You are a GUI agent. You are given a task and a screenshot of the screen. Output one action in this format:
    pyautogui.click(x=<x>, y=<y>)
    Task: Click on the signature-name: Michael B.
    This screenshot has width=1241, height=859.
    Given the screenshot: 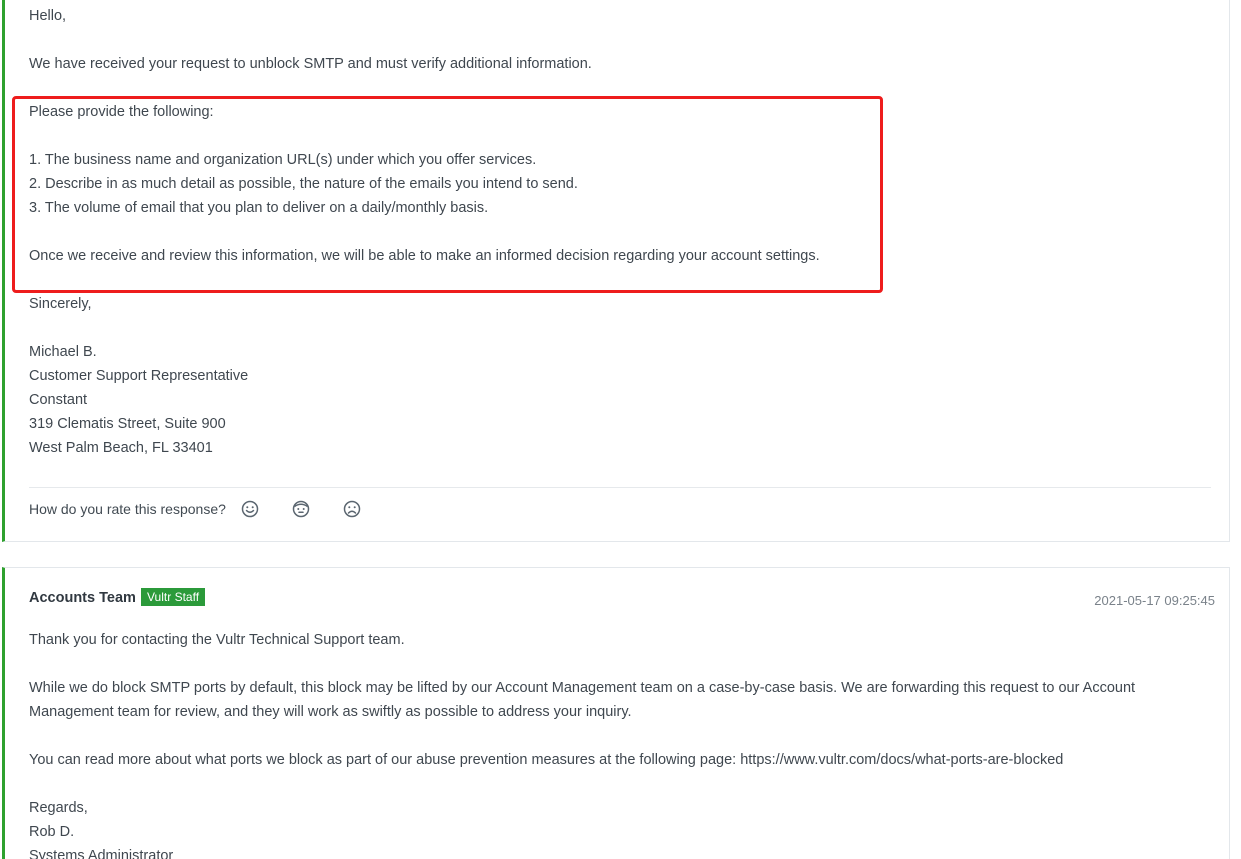 What is the action you would take?
    pyautogui.click(x=63, y=352)
    